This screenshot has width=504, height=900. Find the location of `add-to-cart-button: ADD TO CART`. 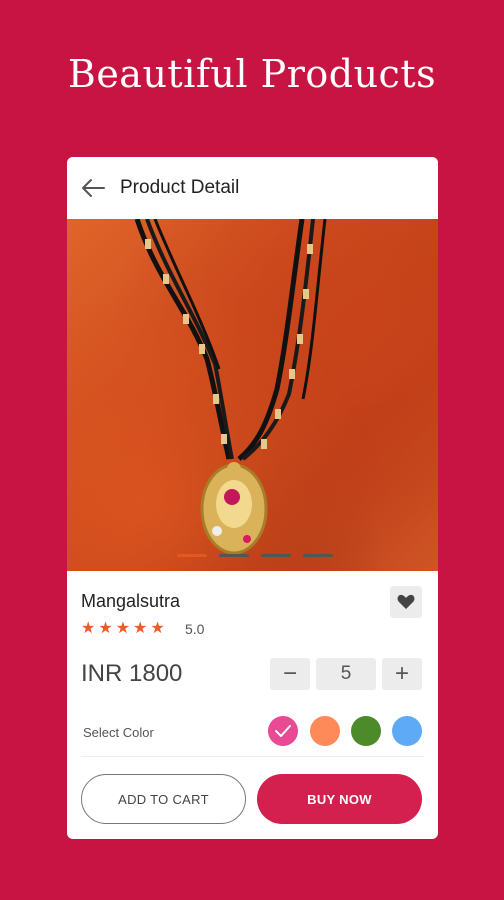

add-to-cart-button: ADD TO CART is located at coordinates (163, 799).